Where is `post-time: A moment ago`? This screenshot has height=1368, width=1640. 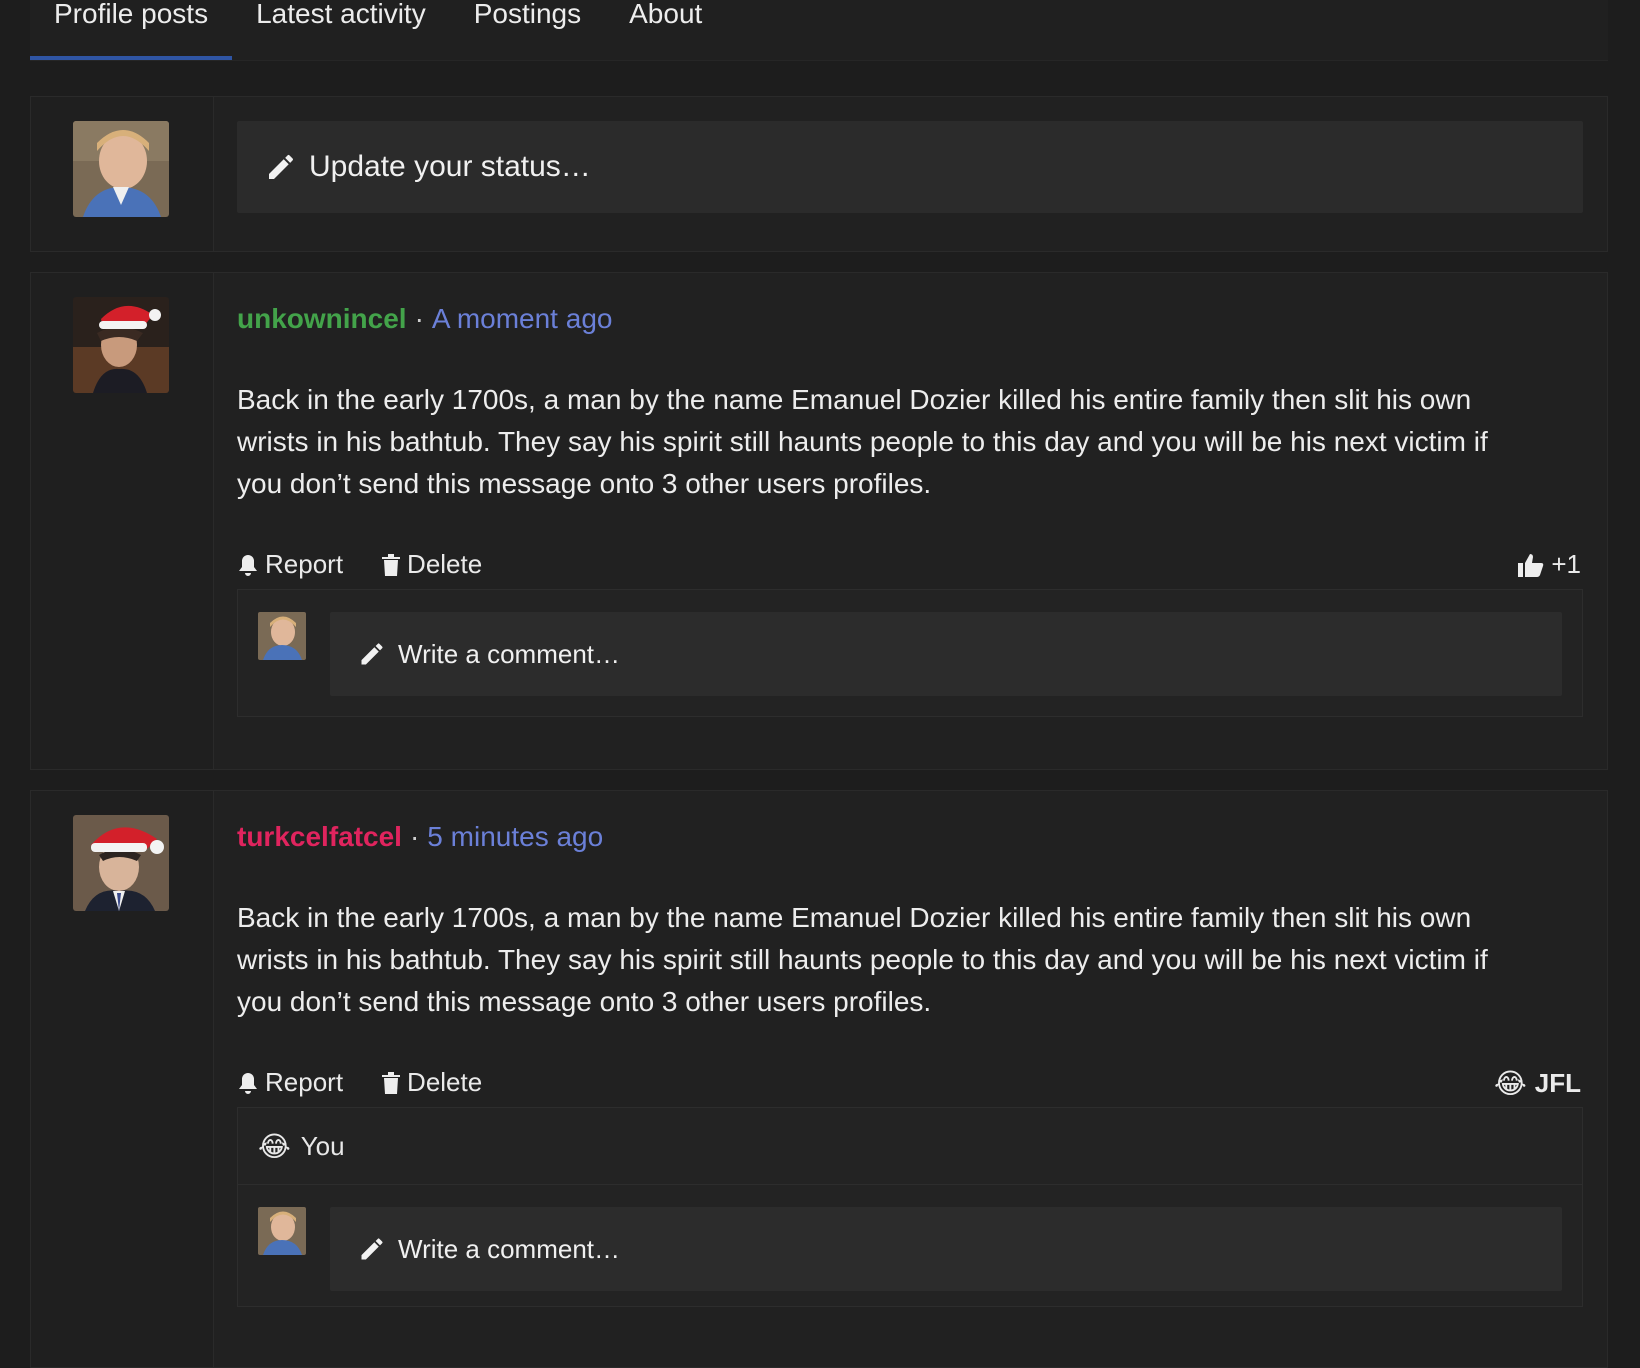
post-time: A moment ago is located at coordinates (522, 318).